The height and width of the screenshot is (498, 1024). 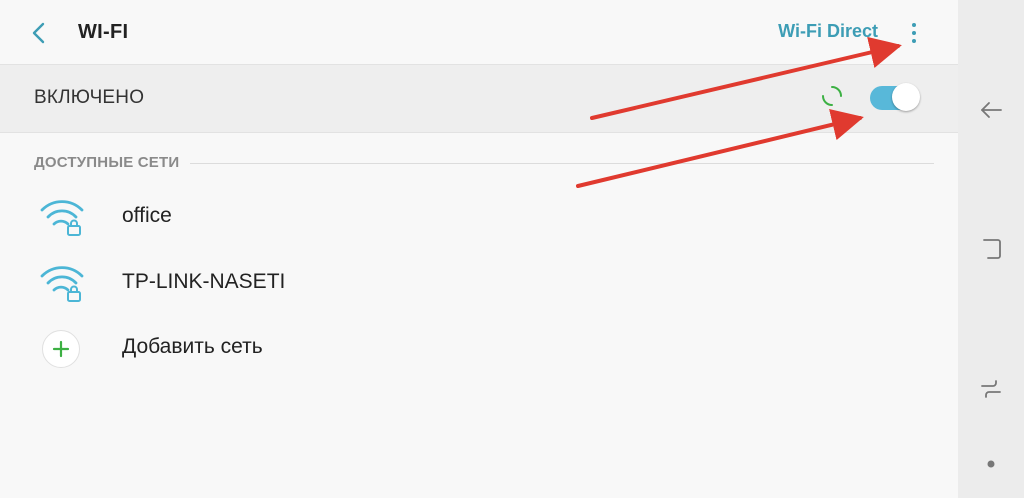 I want to click on master-switch-label: ВКЛЮЧЕНО, so click(x=89, y=97).